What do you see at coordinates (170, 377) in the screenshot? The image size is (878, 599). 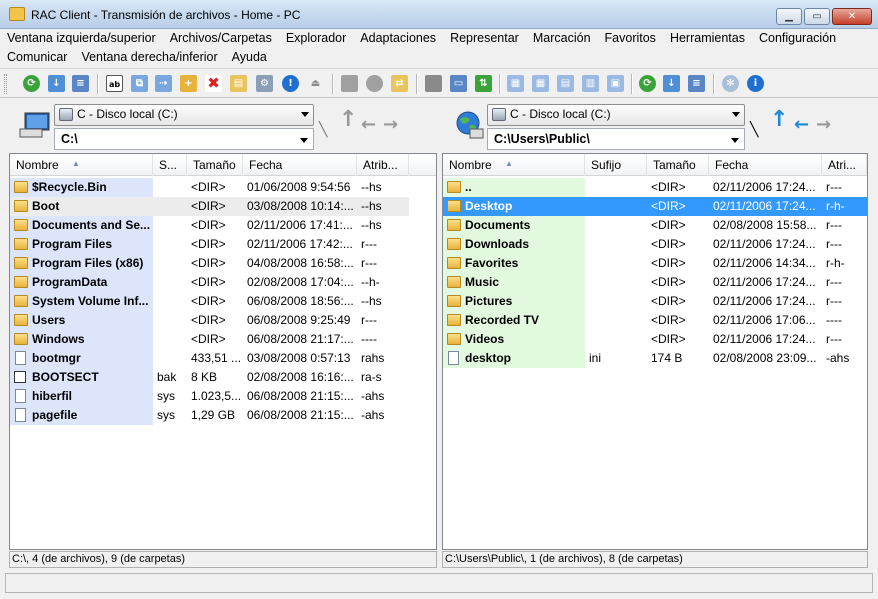 I see `cell-suffix: bak` at bounding box center [170, 377].